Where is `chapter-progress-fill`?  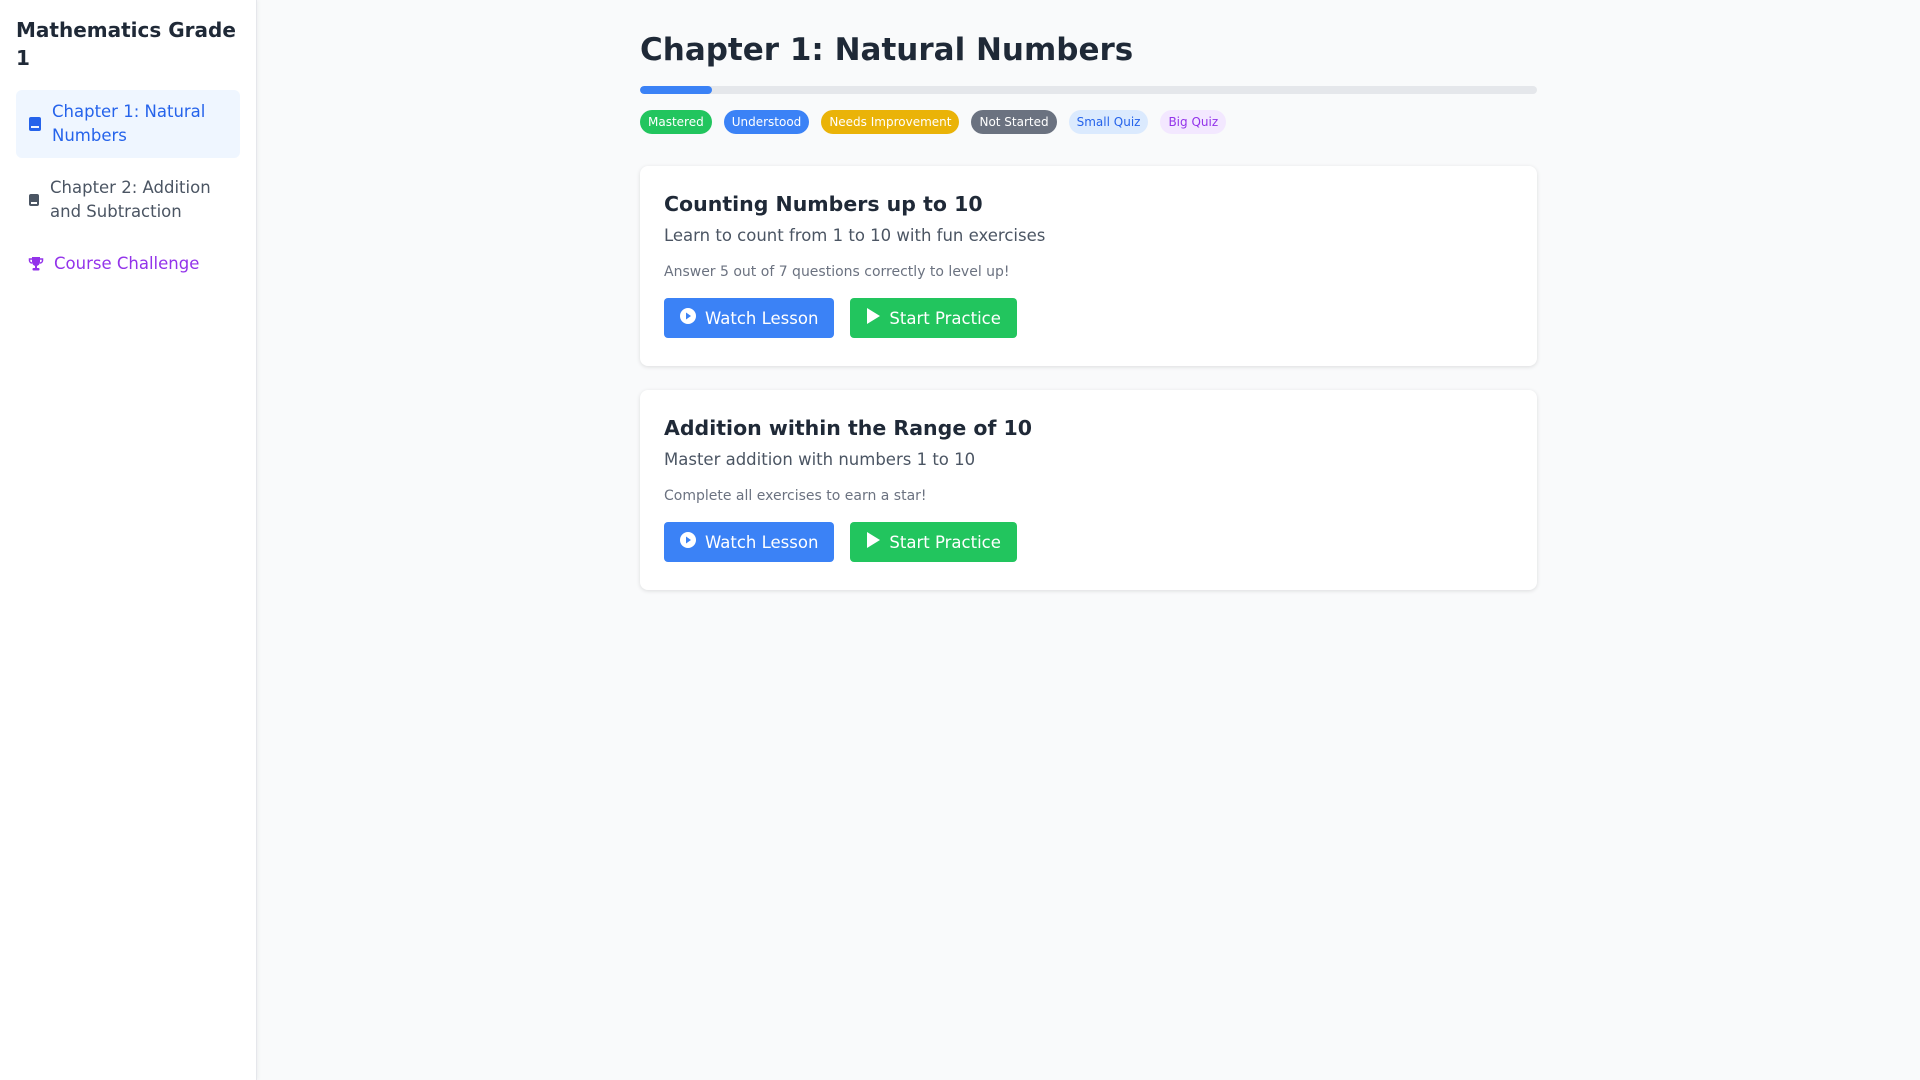 chapter-progress-fill is located at coordinates (676, 90).